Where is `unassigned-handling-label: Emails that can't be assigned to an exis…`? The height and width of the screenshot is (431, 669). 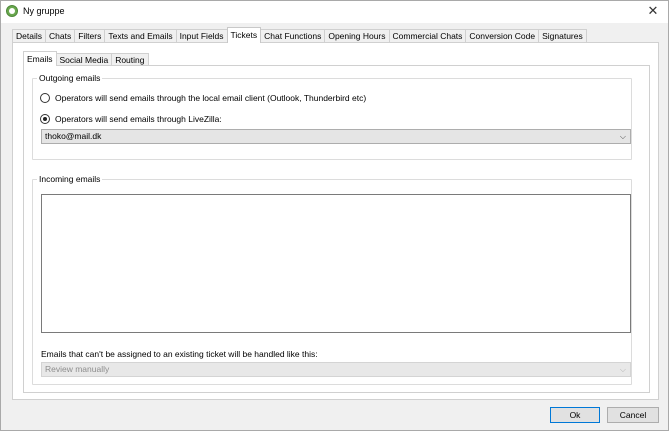 unassigned-handling-label: Emails that can't be assigned to an exis… is located at coordinates (179, 354).